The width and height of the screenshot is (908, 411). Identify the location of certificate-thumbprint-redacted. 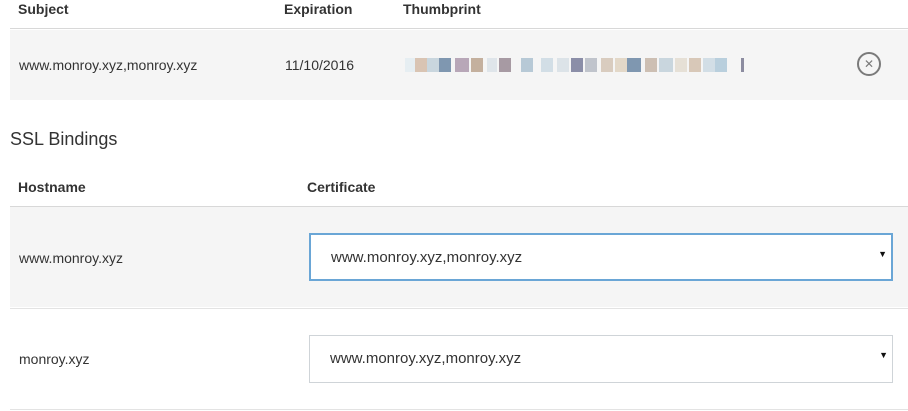
(575, 65).